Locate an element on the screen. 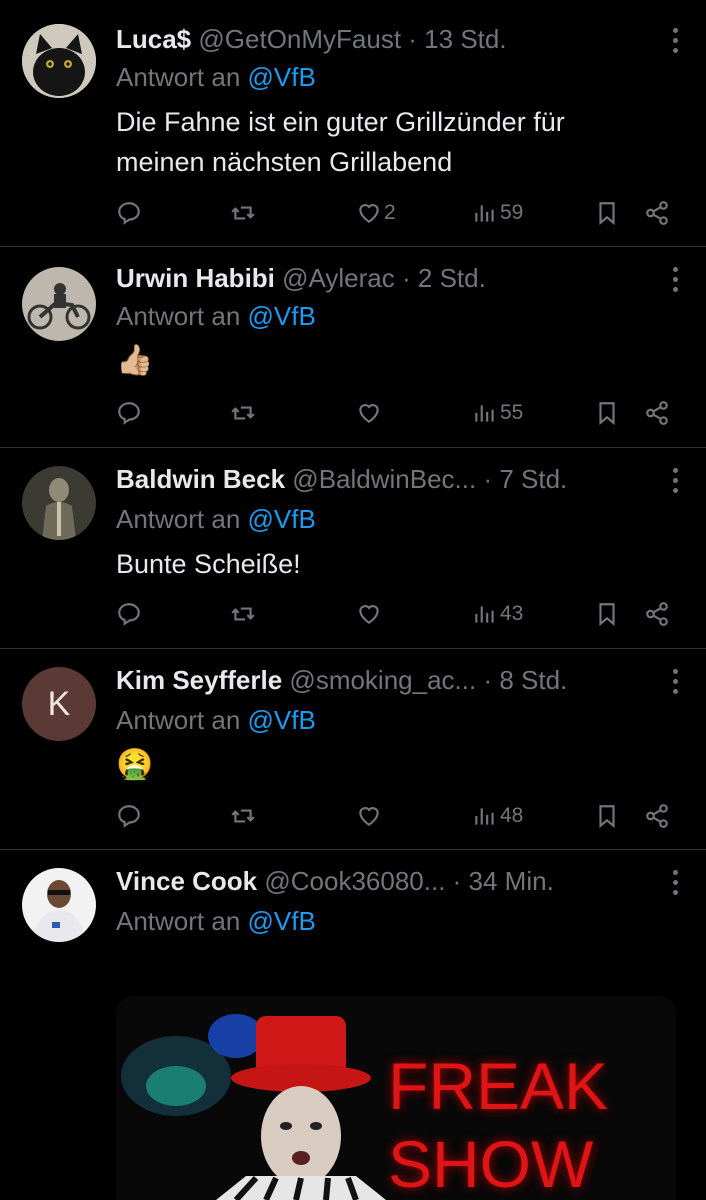 This screenshot has width=706, height=1200. tweet-header: Luca$ @GetOnMyFaust · 13 Std. is located at coordinates (381, 39).